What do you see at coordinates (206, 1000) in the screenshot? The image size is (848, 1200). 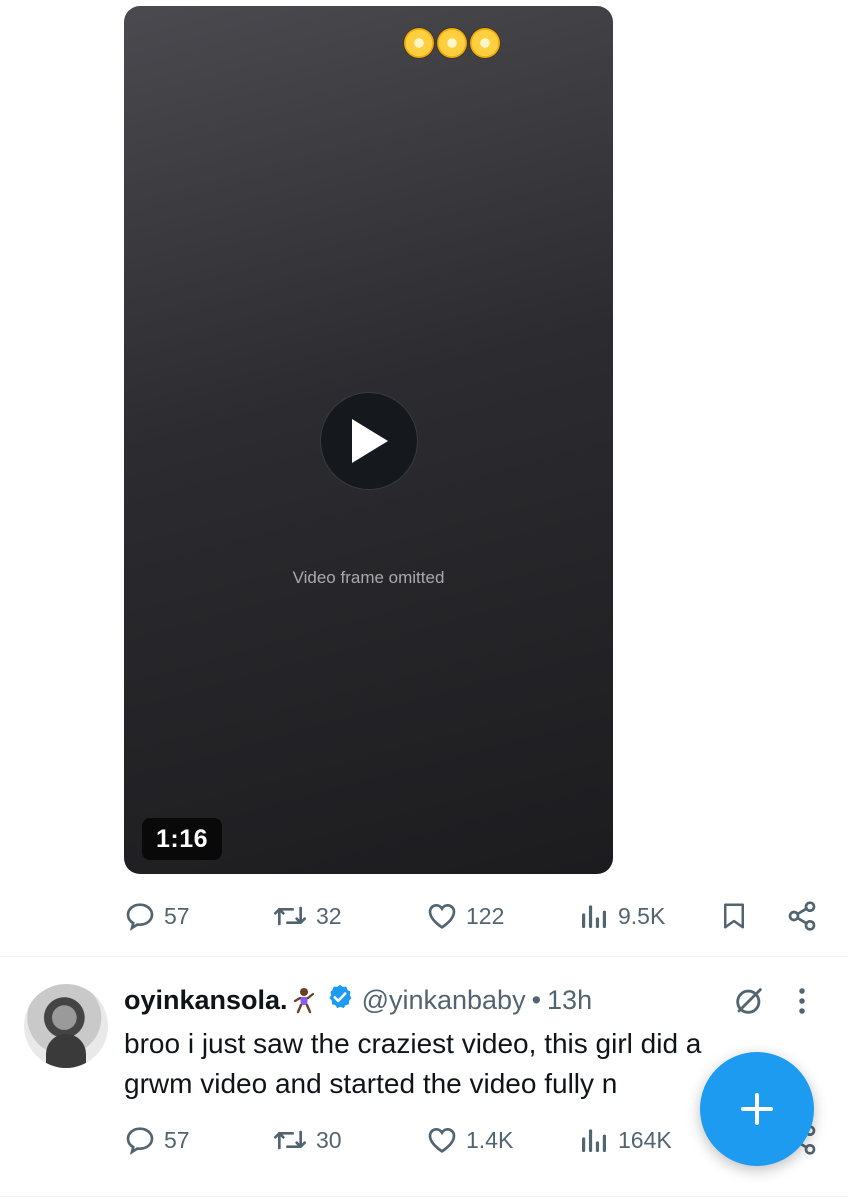 I see `display-name: oyinkansola.` at bounding box center [206, 1000].